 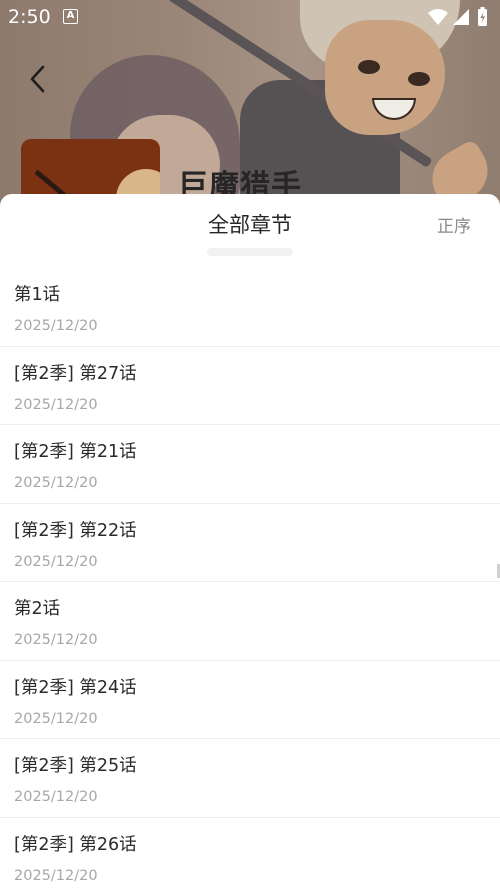 I want to click on chapter-item: [第2季] 第27话 2025/12/20, so click(x=250, y=386).